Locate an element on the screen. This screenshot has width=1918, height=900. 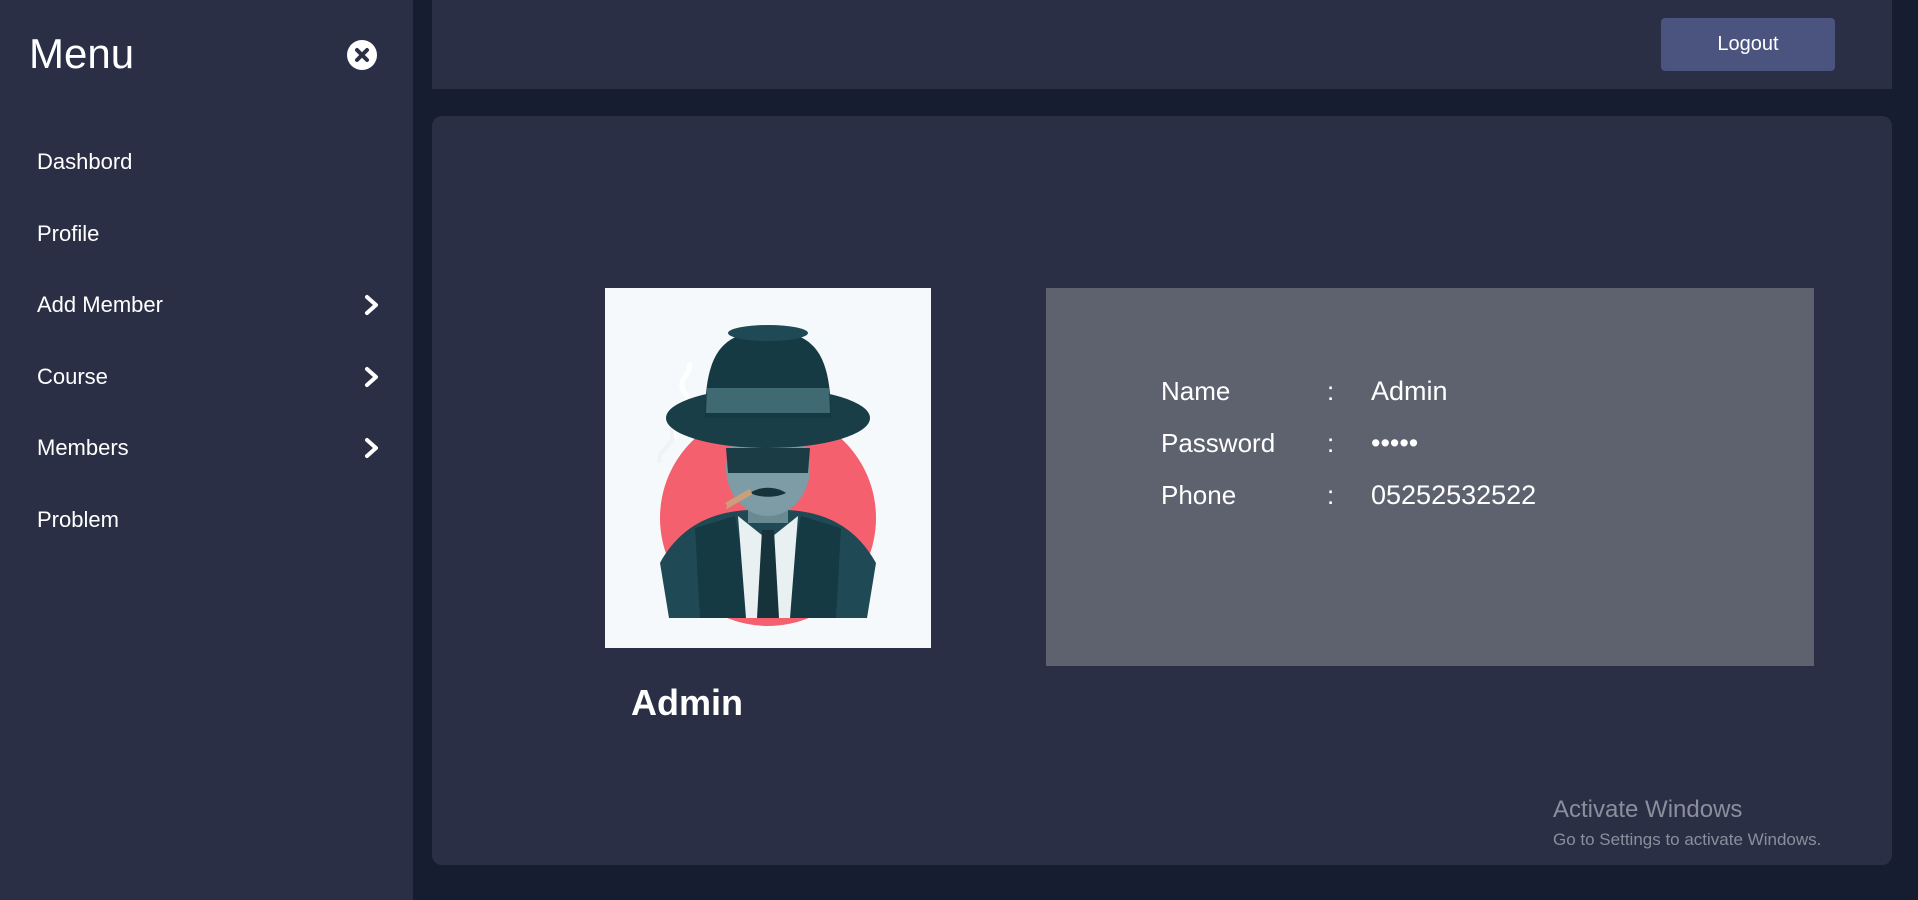
avatar is located at coordinates (768, 468).